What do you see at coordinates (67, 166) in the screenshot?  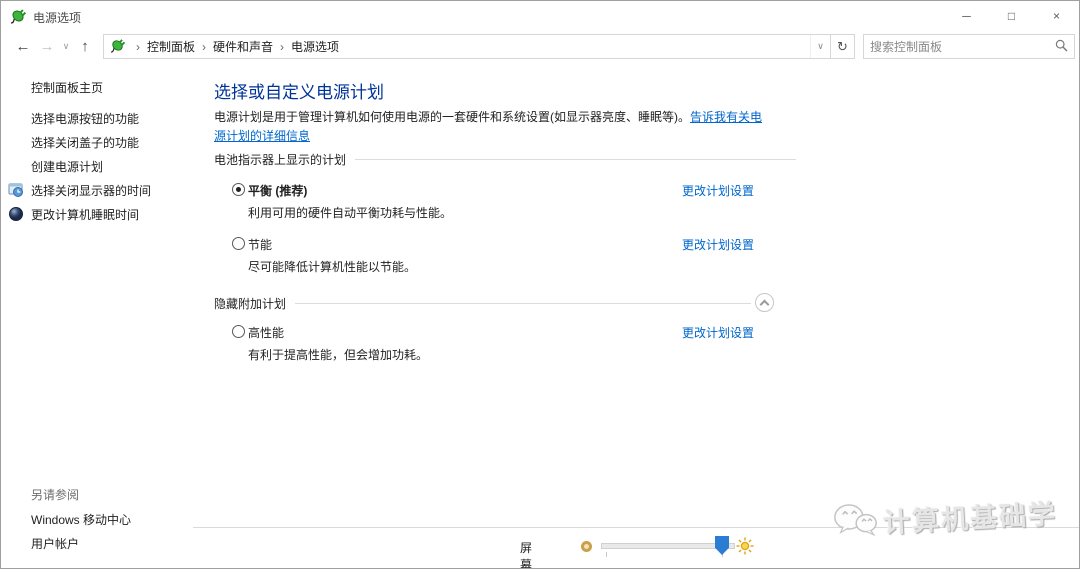 I see `sidebar-item-label: 创建电源计划` at bounding box center [67, 166].